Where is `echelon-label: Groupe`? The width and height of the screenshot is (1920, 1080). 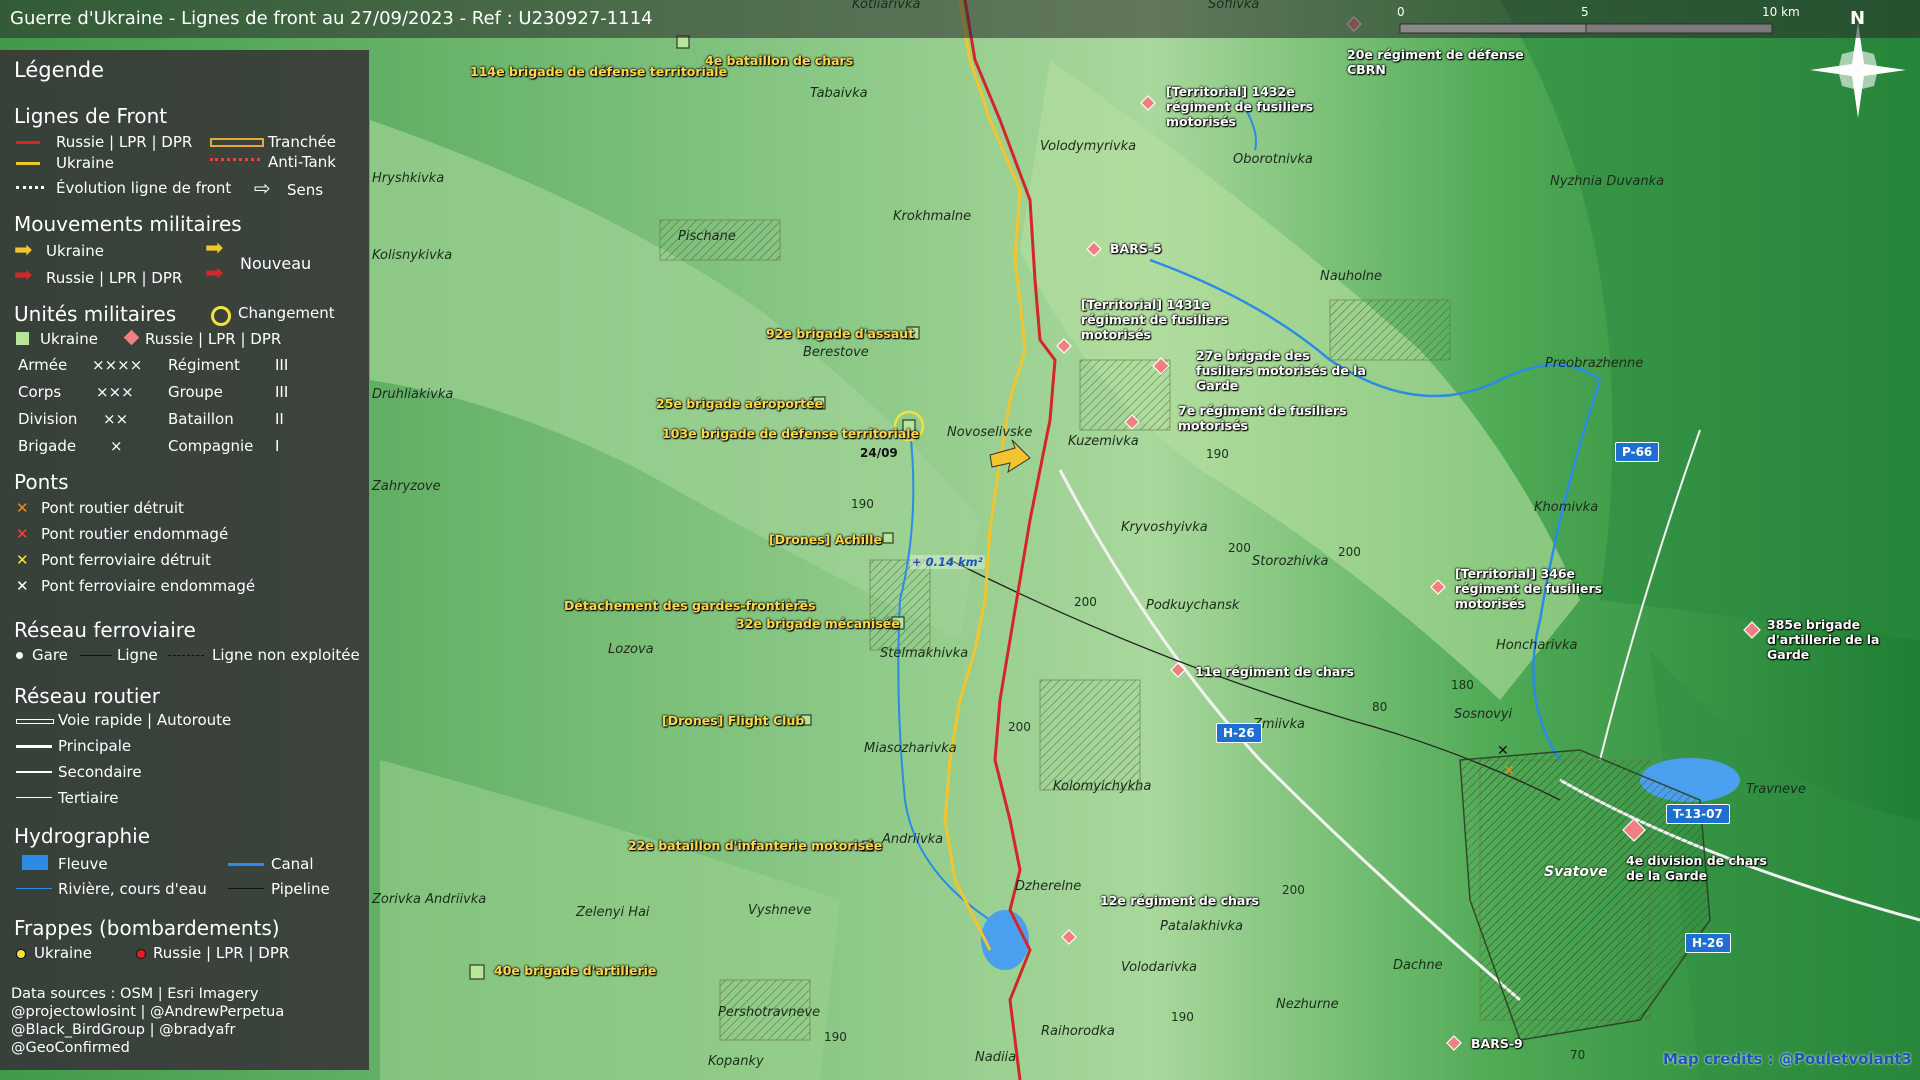 echelon-label: Groupe is located at coordinates (195, 392).